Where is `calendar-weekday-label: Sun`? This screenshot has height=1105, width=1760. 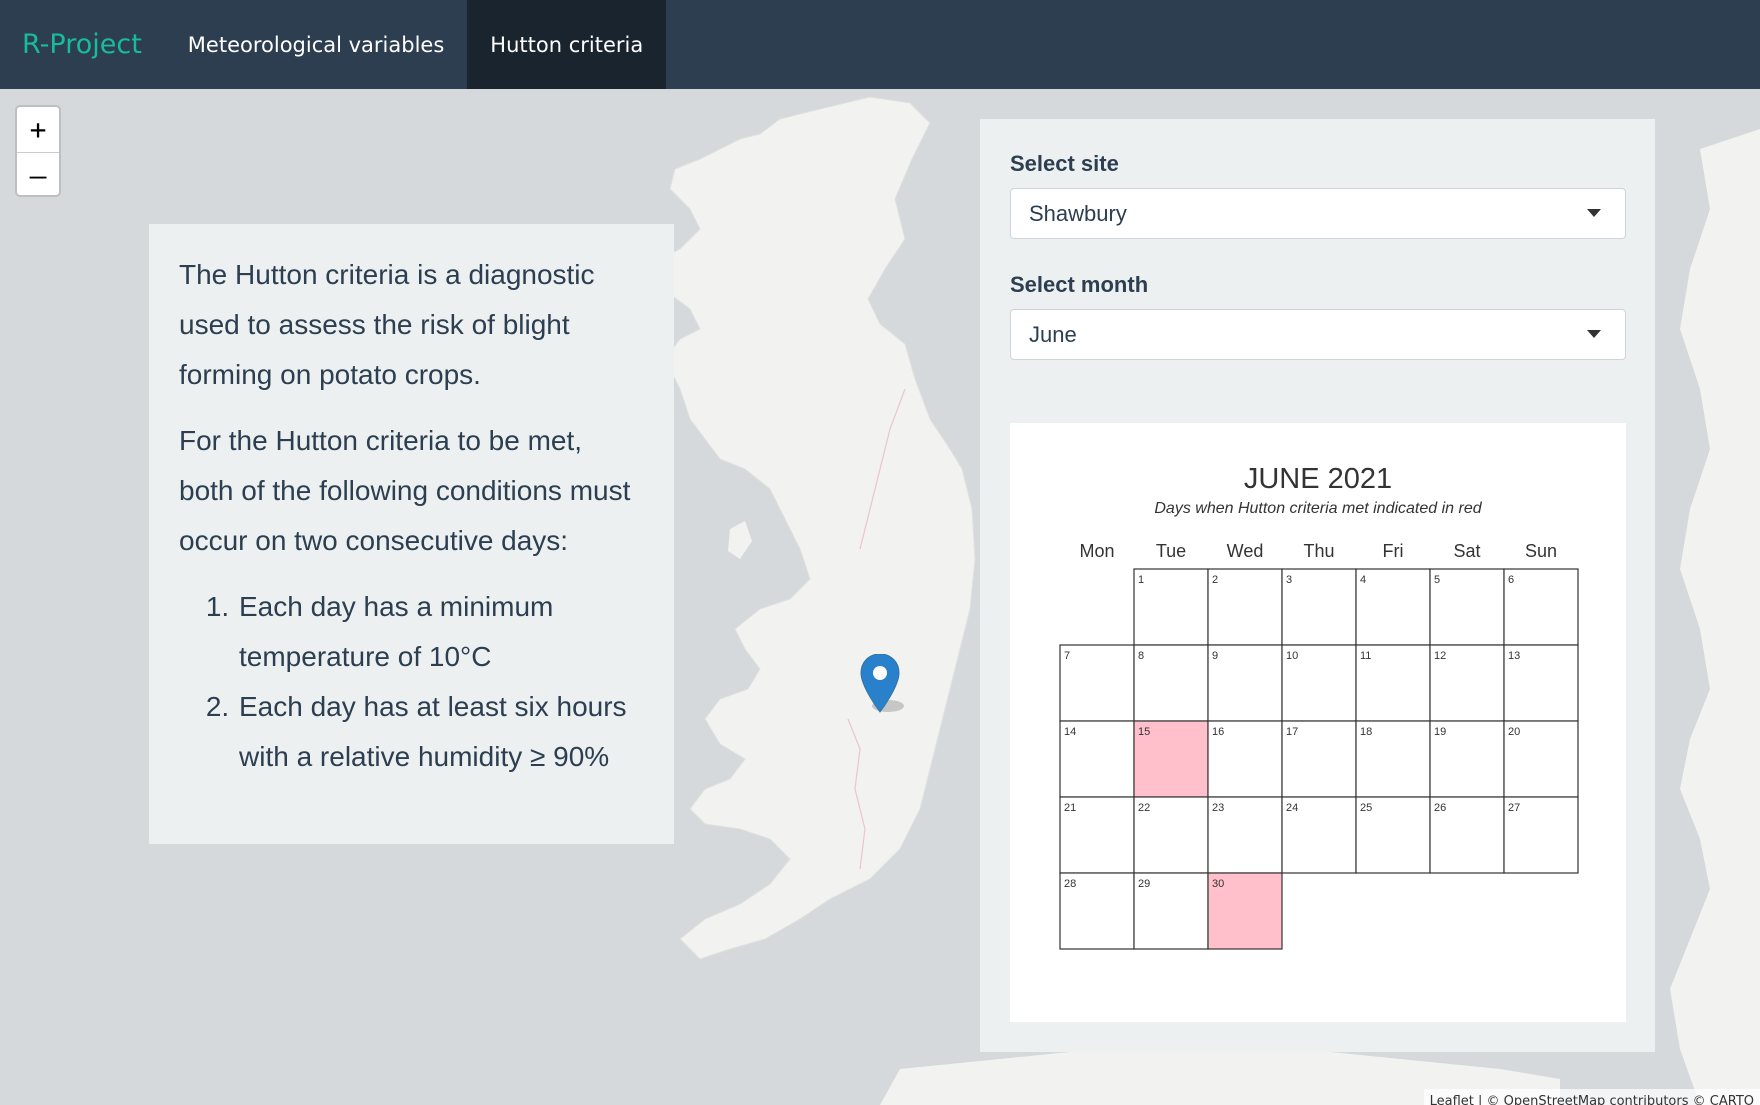 calendar-weekday-label: Sun is located at coordinates (1541, 551).